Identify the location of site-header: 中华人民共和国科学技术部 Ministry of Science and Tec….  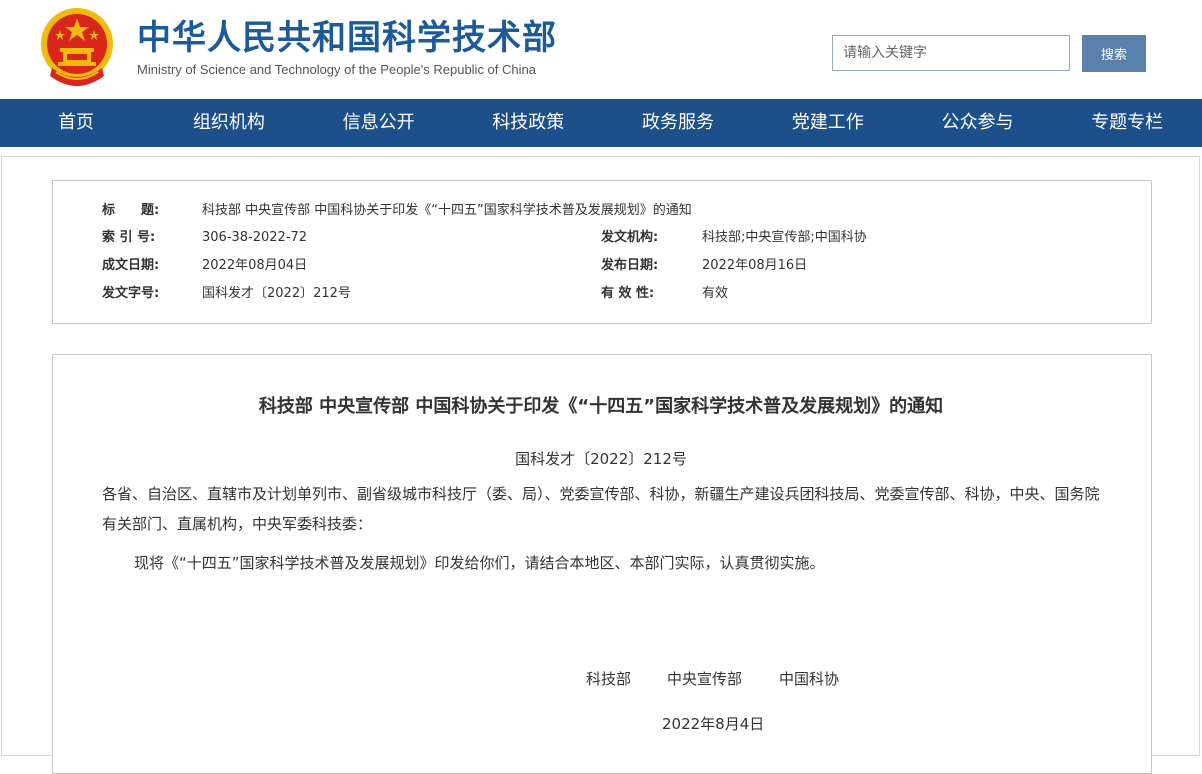
(601, 49).